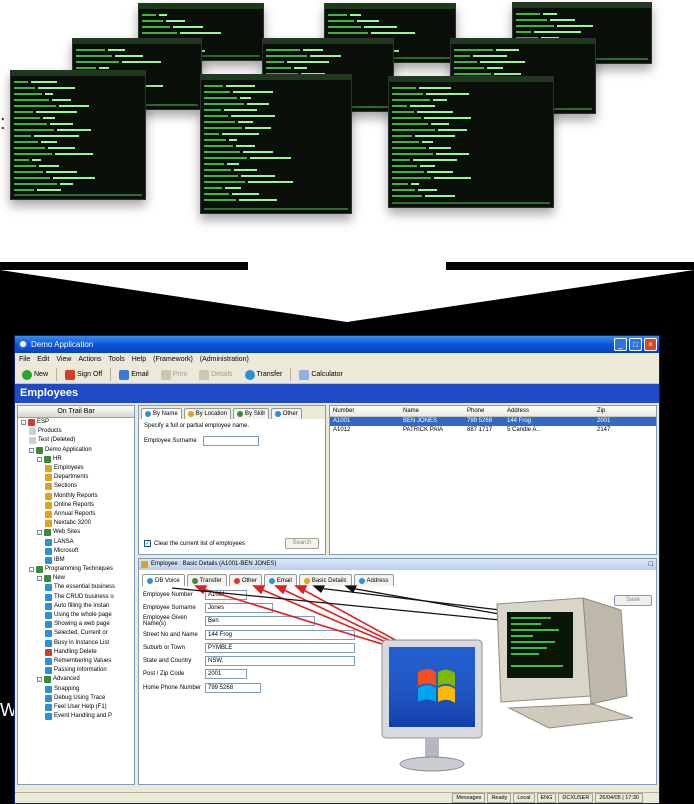 This screenshot has height=804, width=694. Describe the element at coordinates (76, 450) in the screenshot. I see `tree-item: - Demo Application` at that location.